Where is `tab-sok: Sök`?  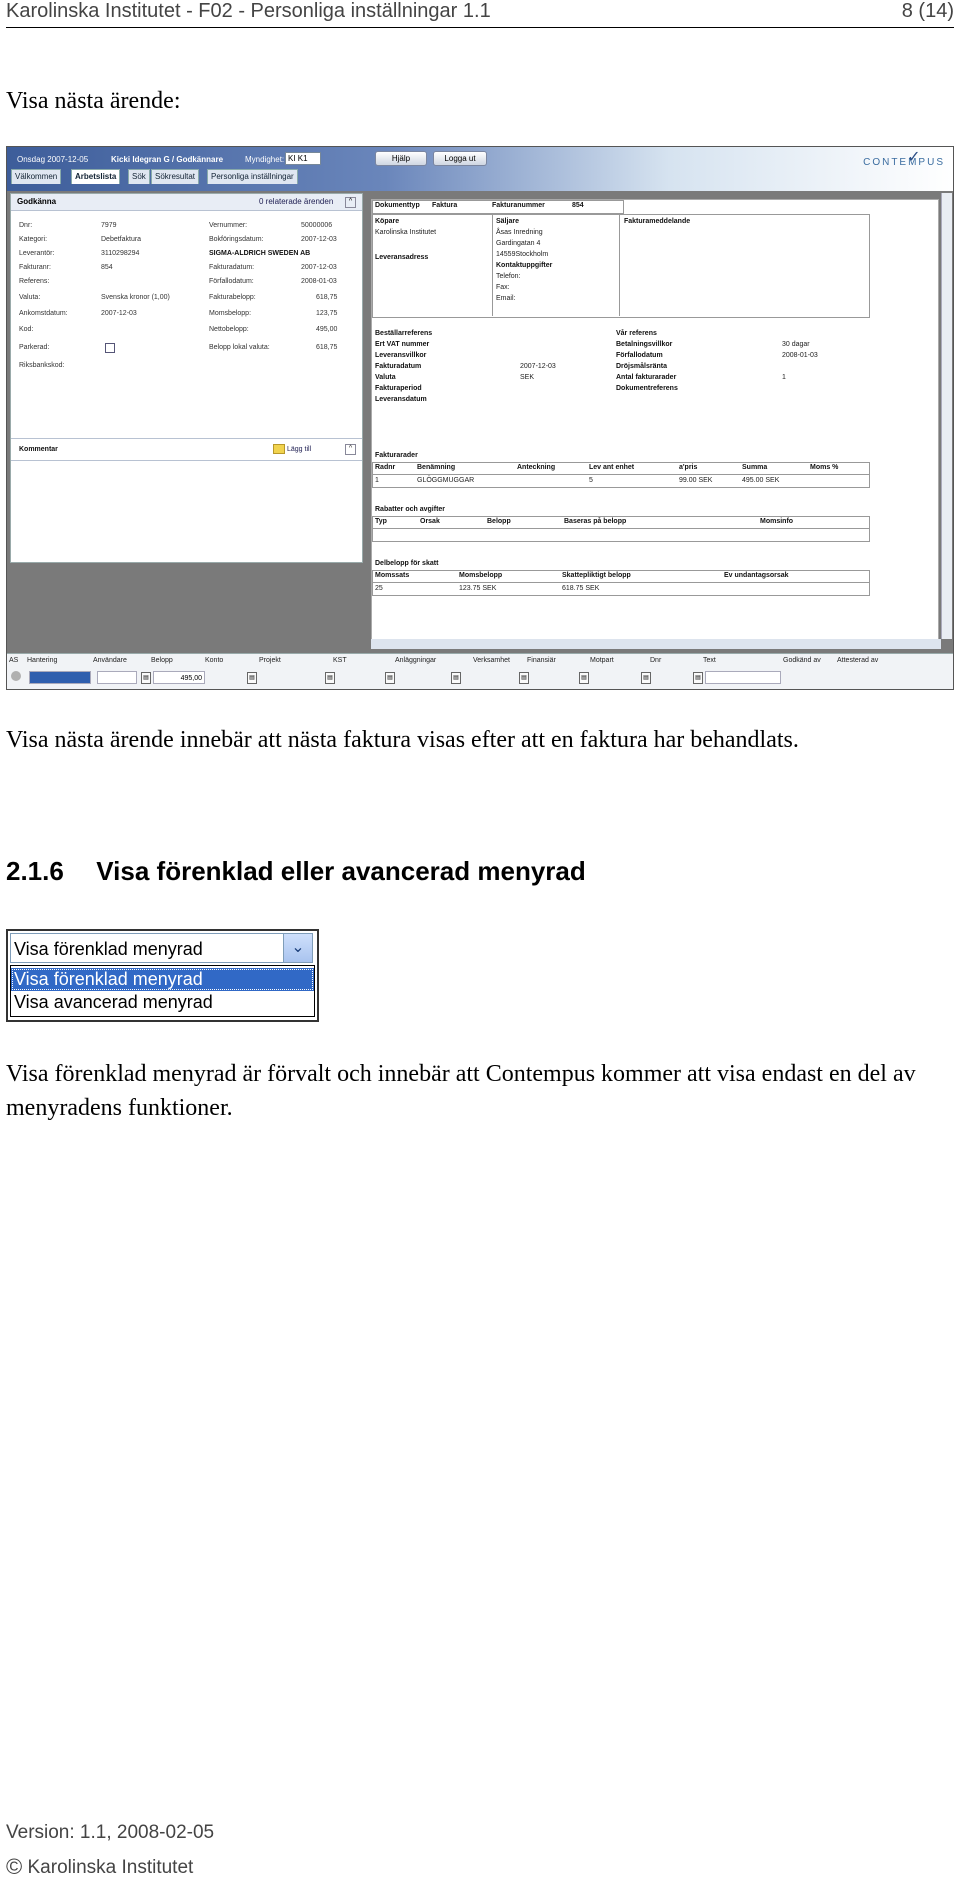 tab-sok: Sök is located at coordinates (139, 176).